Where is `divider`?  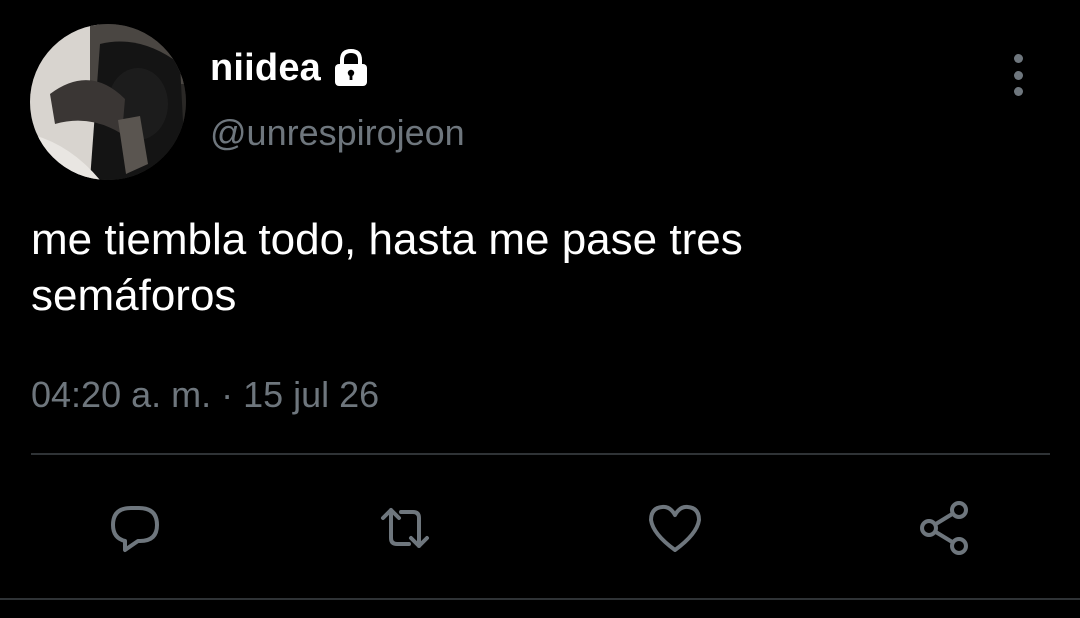 divider is located at coordinates (540, 454).